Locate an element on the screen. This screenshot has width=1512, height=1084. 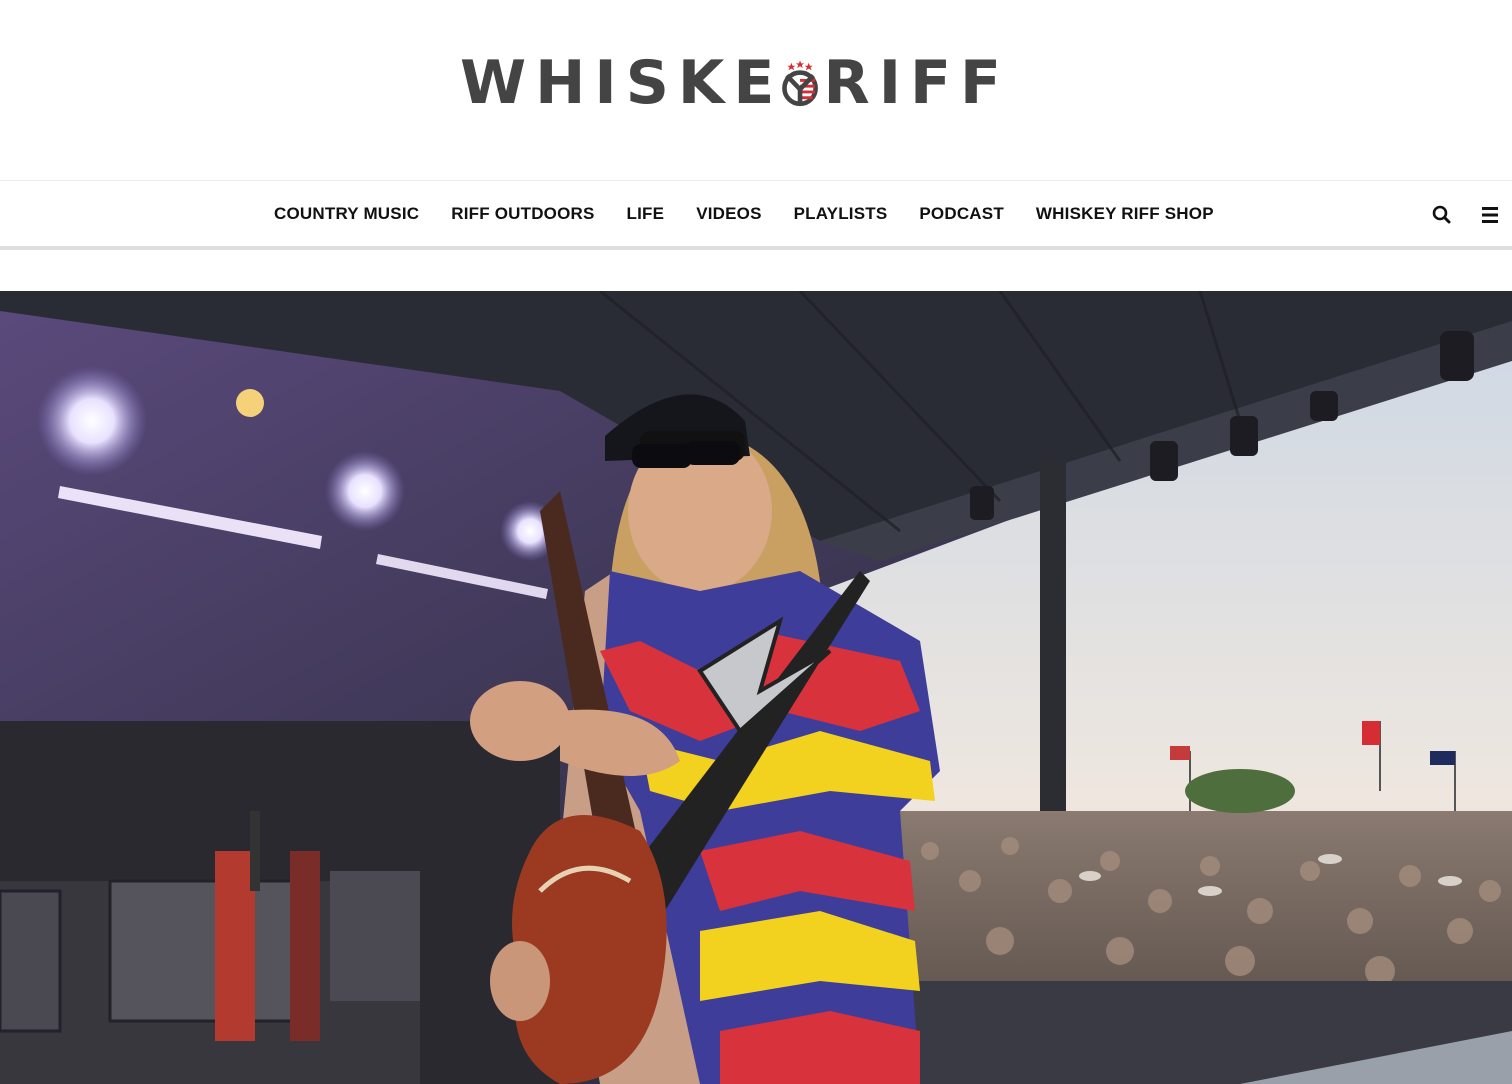
nav-item-riff-outdoors: RIFF OUTDOORS is located at coordinates (522, 214).